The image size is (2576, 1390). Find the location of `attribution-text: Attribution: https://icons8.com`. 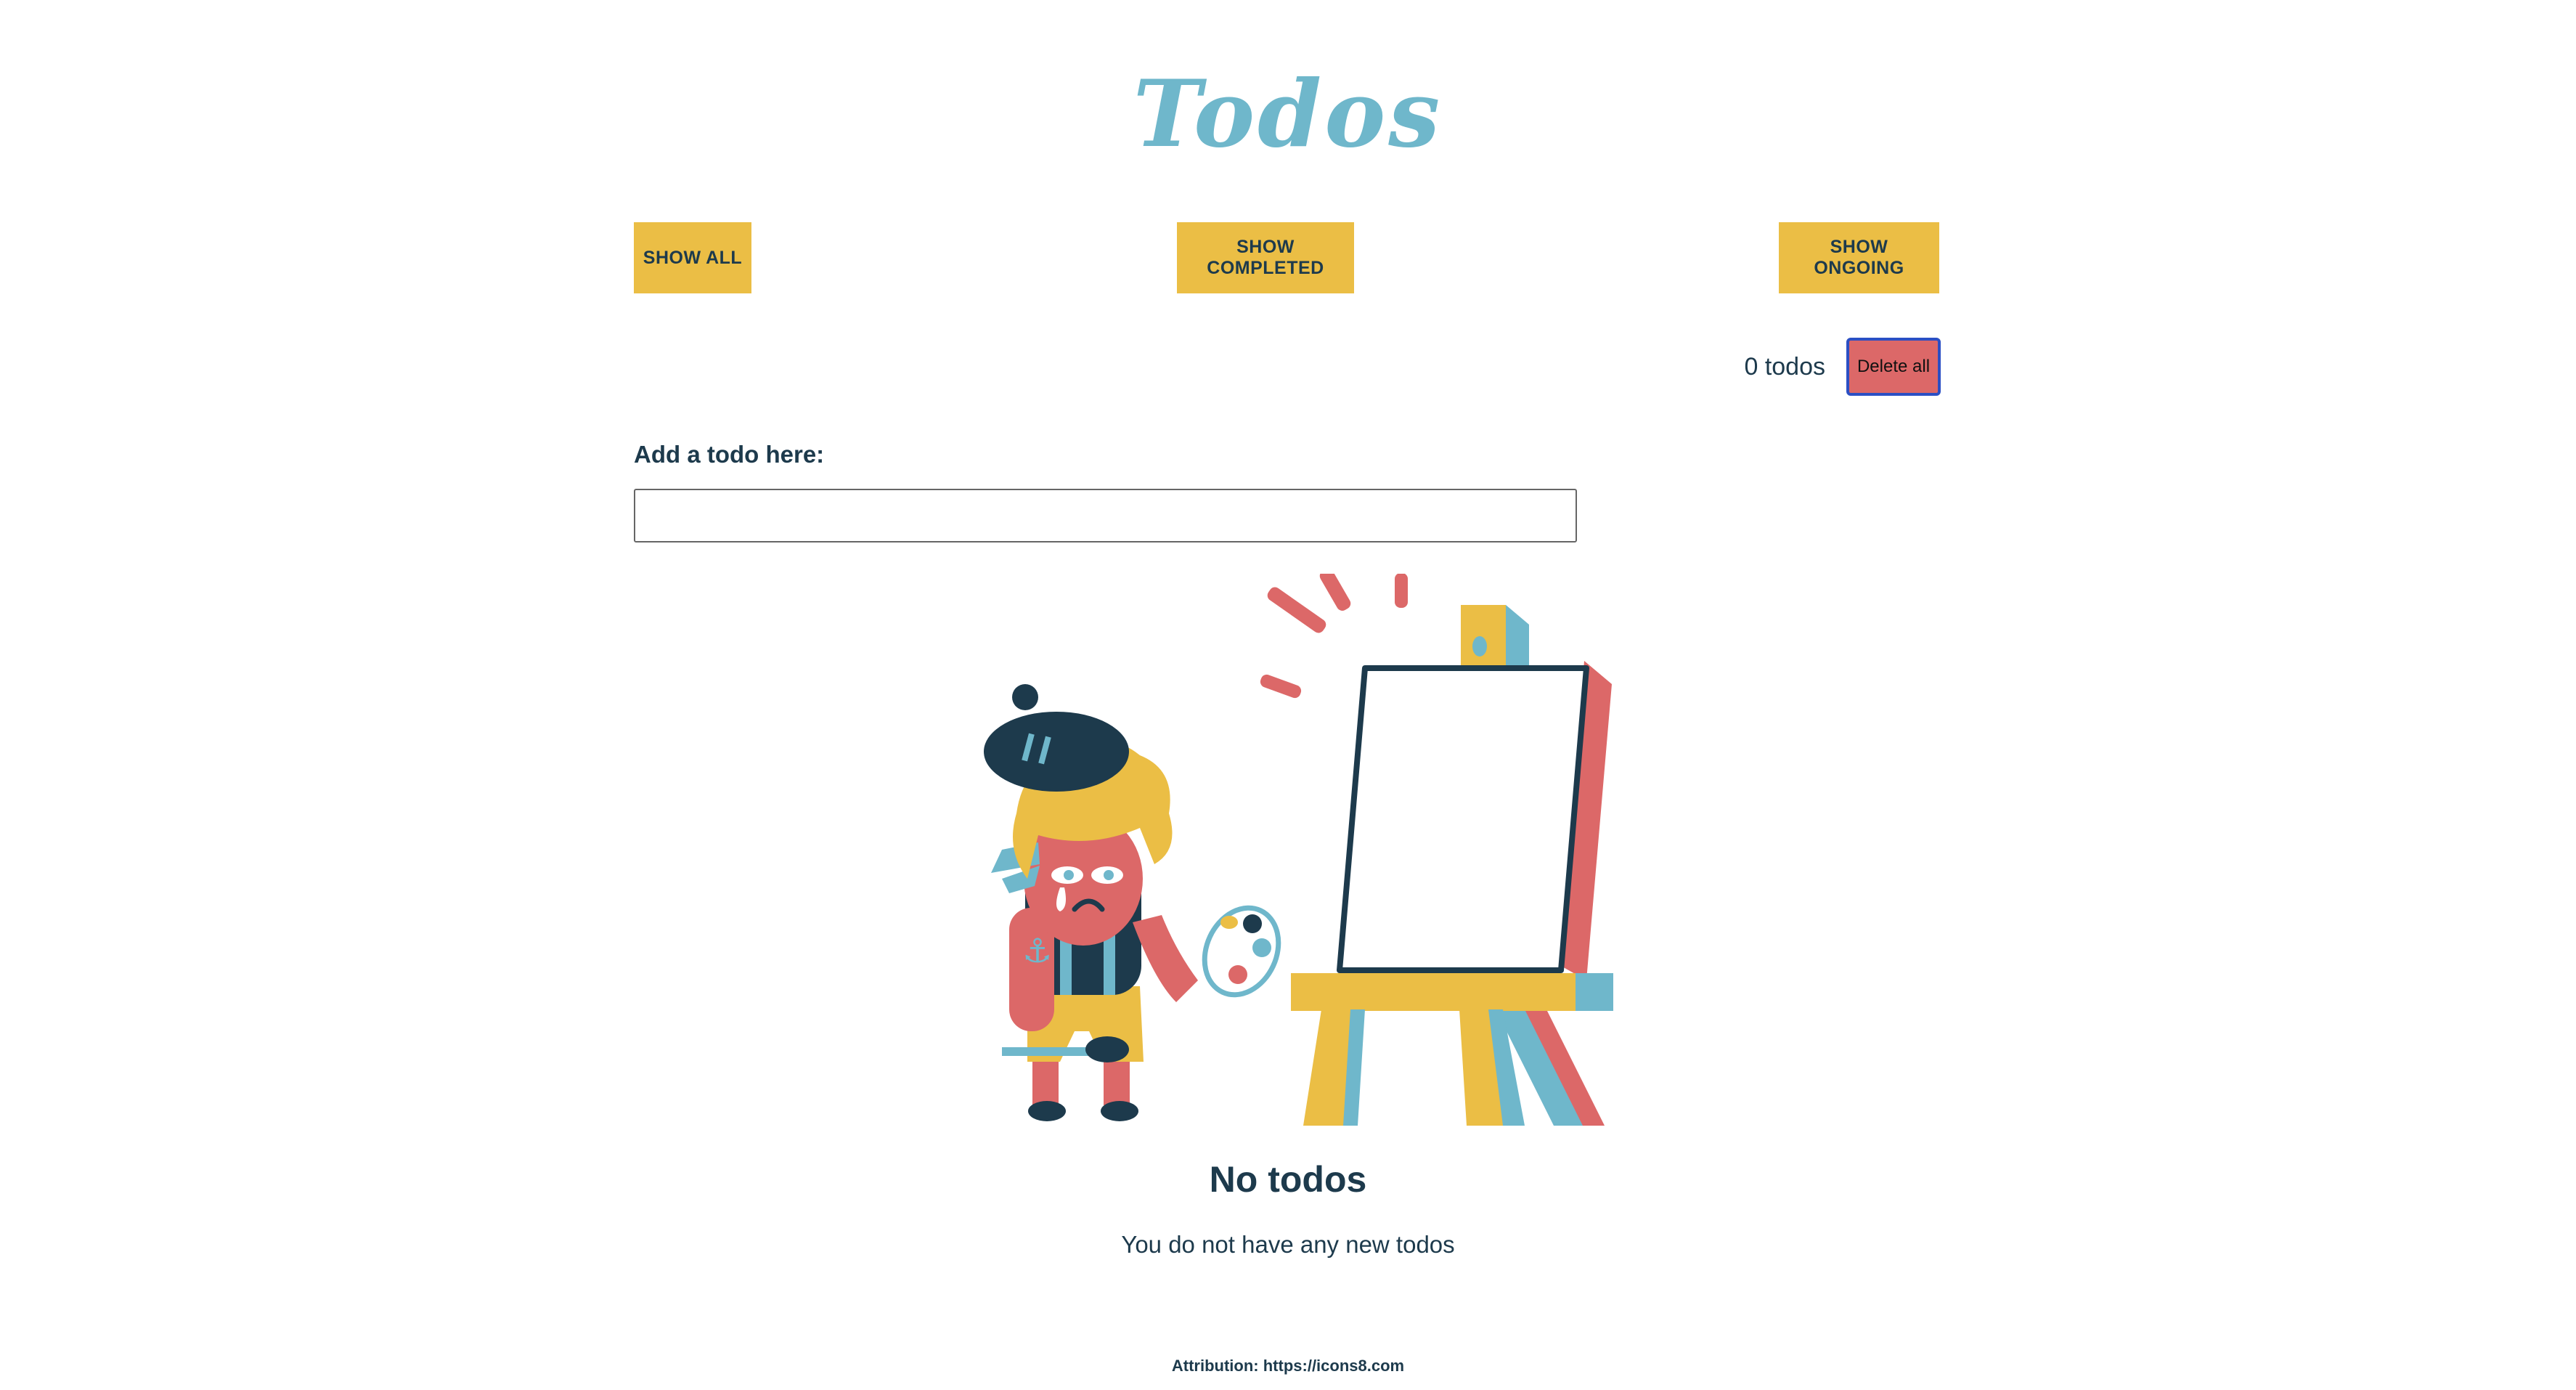

attribution-text: Attribution: https://icons8.com is located at coordinates (1288, 1366).